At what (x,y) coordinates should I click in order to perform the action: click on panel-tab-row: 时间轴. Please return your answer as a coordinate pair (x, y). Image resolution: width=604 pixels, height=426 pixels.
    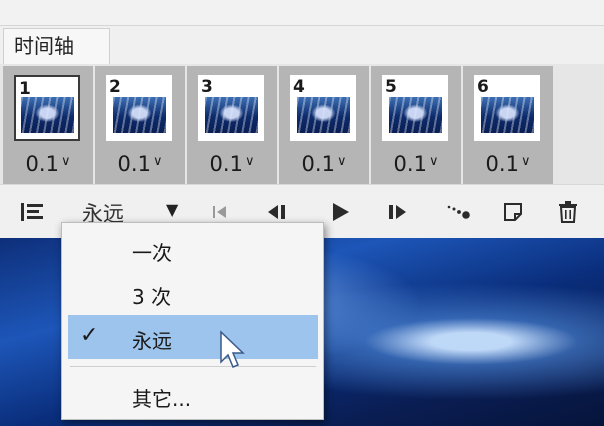
    Looking at the image, I should click on (302, 45).